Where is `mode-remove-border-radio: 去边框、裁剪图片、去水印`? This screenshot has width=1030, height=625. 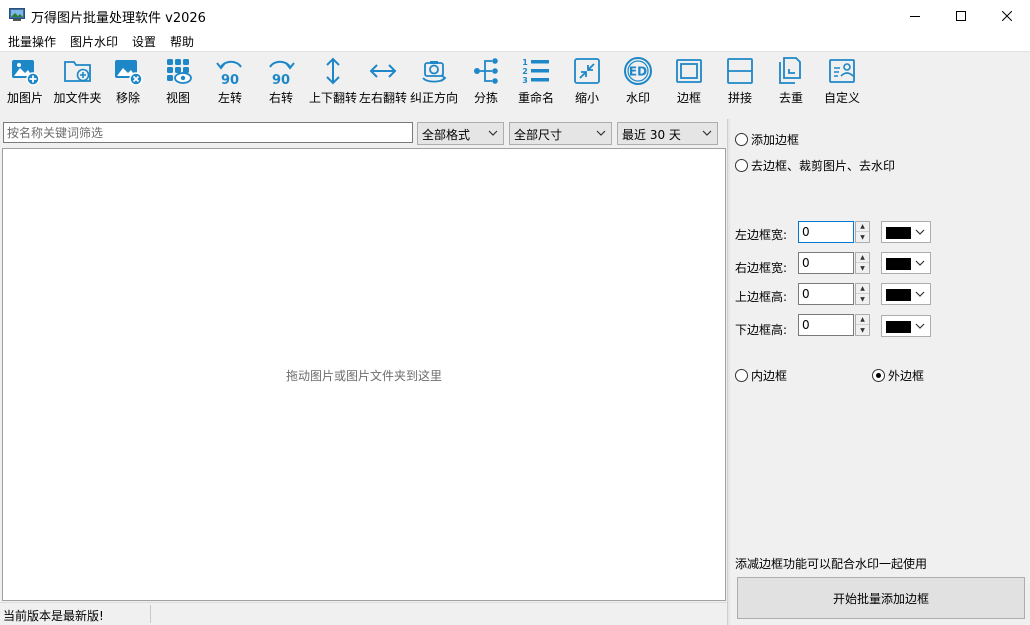
mode-remove-border-radio: 去边框、裁剪图片、去水印 is located at coordinates (815, 165).